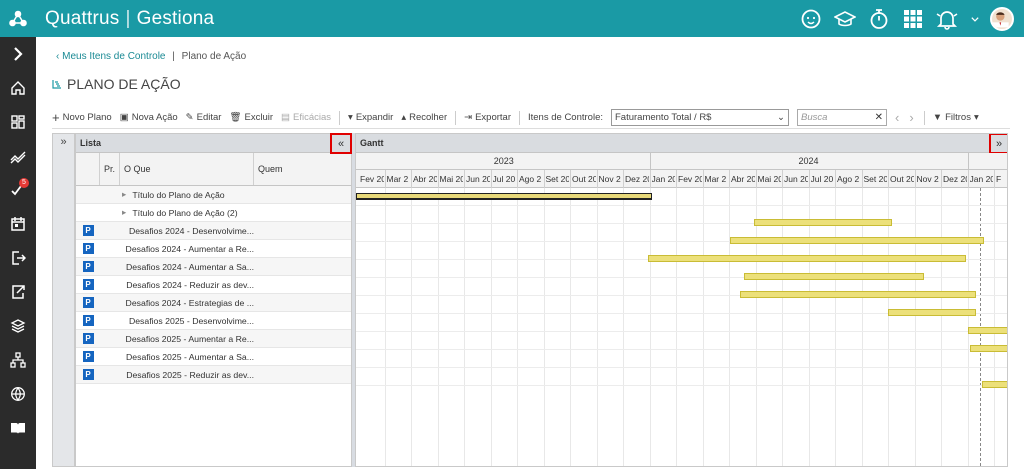 The width and height of the screenshot is (1024, 469). What do you see at coordinates (811, 18) in the screenshot?
I see `baby-face-icon` at bounding box center [811, 18].